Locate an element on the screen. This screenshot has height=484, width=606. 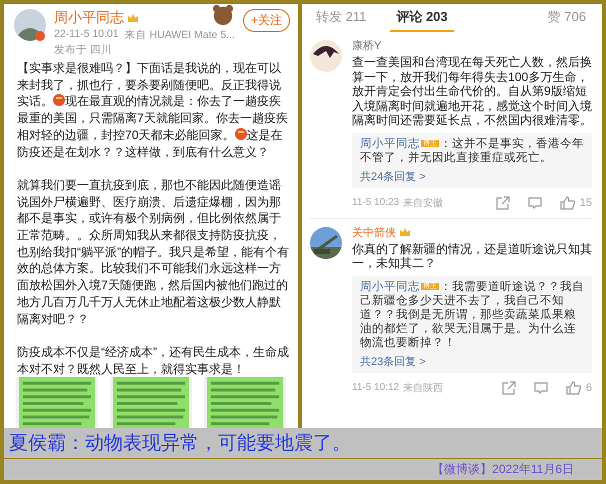
reply-text: 周小平同志 $^{博主}$ ：我需要道听途说？？我自己新疆仓多少天进不去了，我自己不知道？？我倒是无所谓，那些卖蔬菜瓜果粮油的都烂了，欲哭无泪属于是。为什么连物流也要断掉？！ is located at coordinates (472, 315).